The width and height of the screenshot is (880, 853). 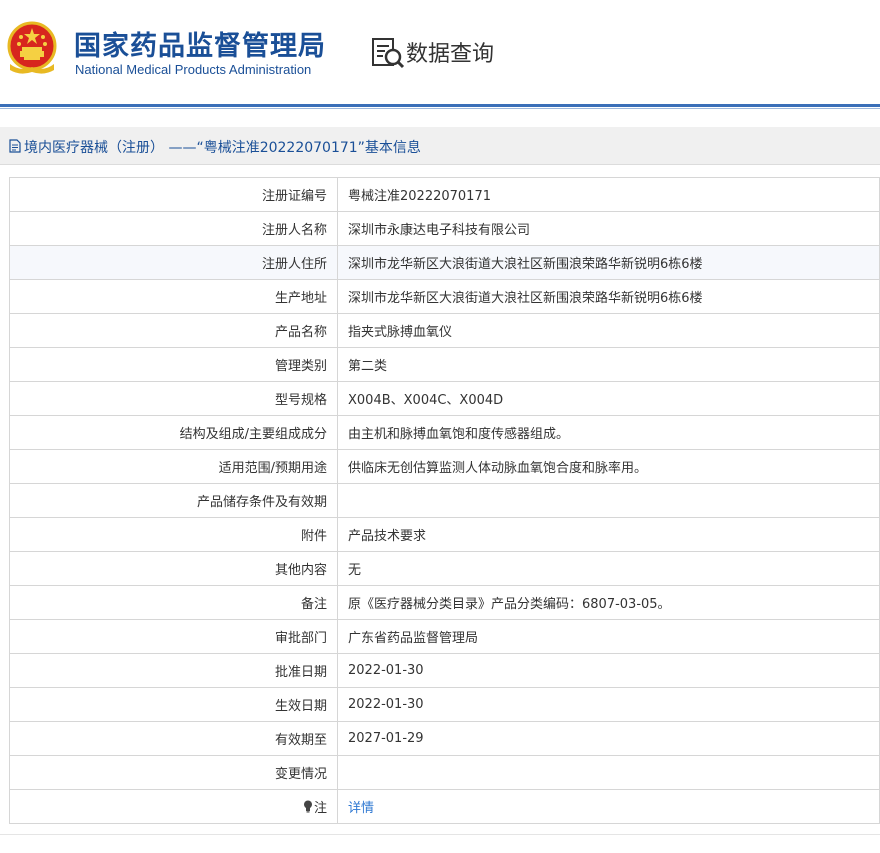 What do you see at coordinates (173, 228) in the screenshot?
I see `field-label: 注册人名称` at bounding box center [173, 228].